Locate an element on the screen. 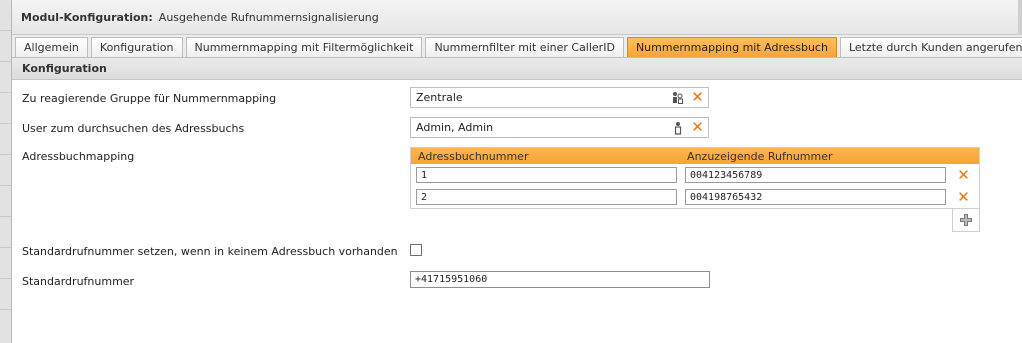  left-rail is located at coordinates (6, 171).